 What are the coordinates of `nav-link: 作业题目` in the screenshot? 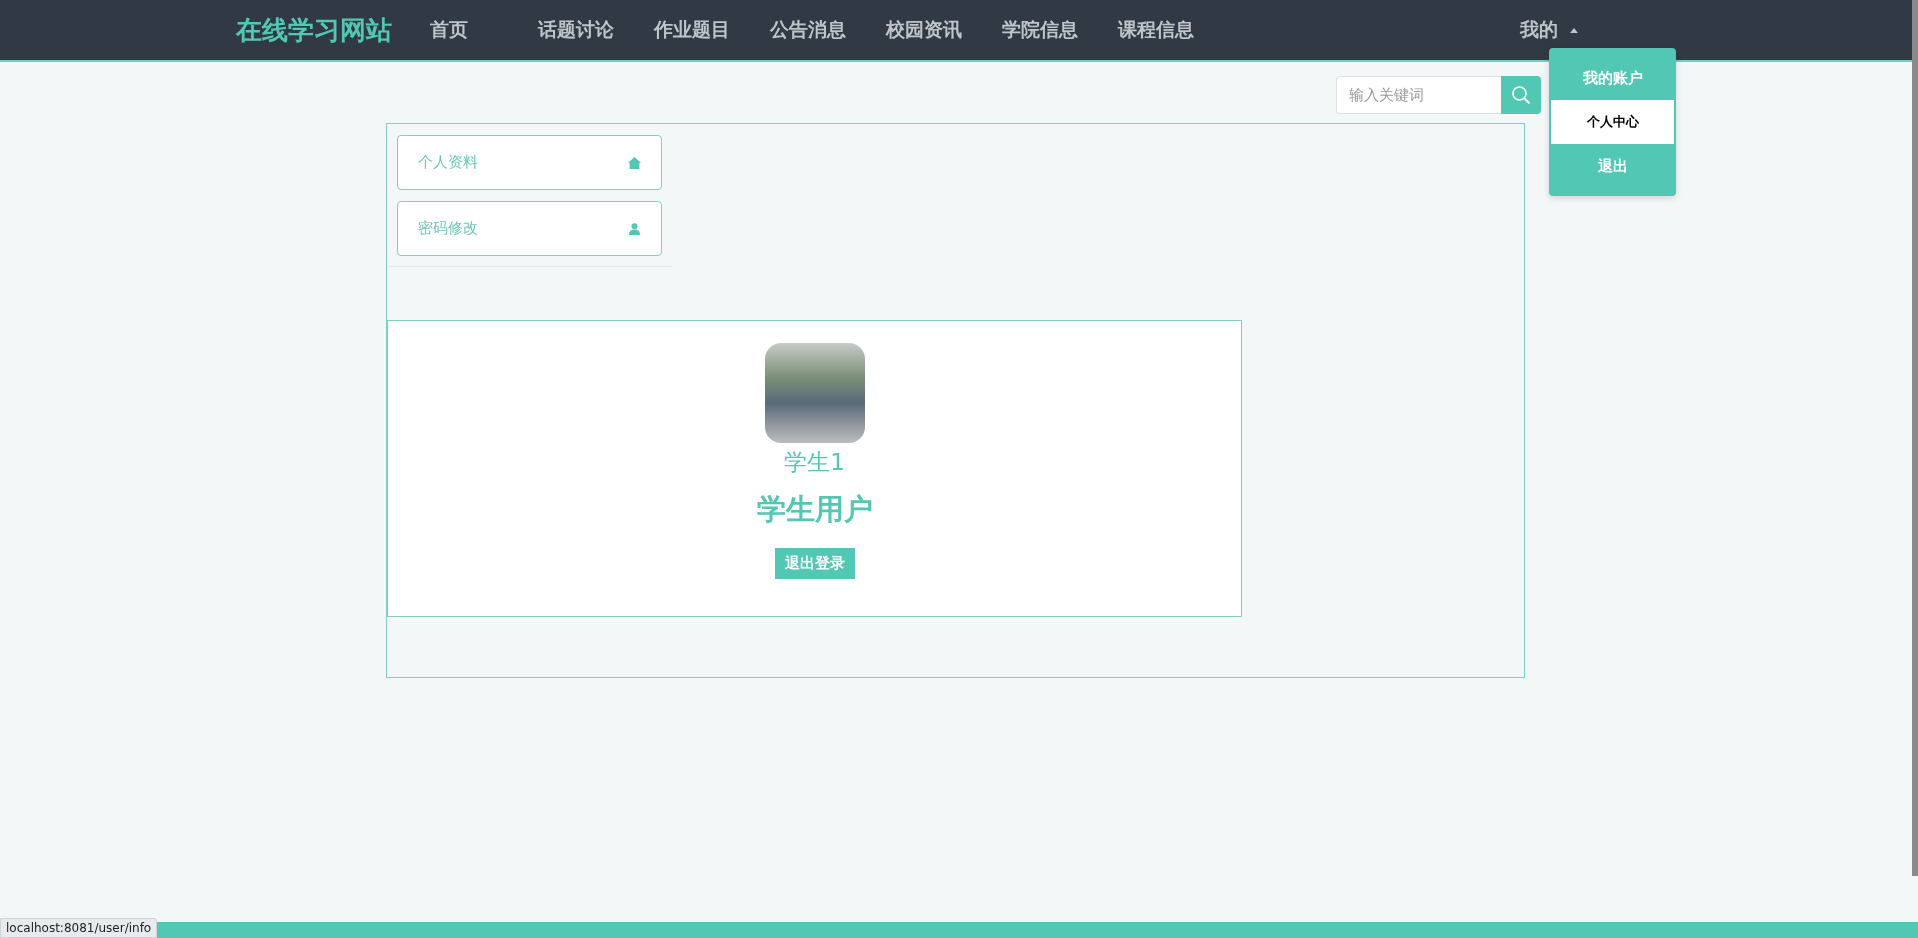 It's located at (692, 30).